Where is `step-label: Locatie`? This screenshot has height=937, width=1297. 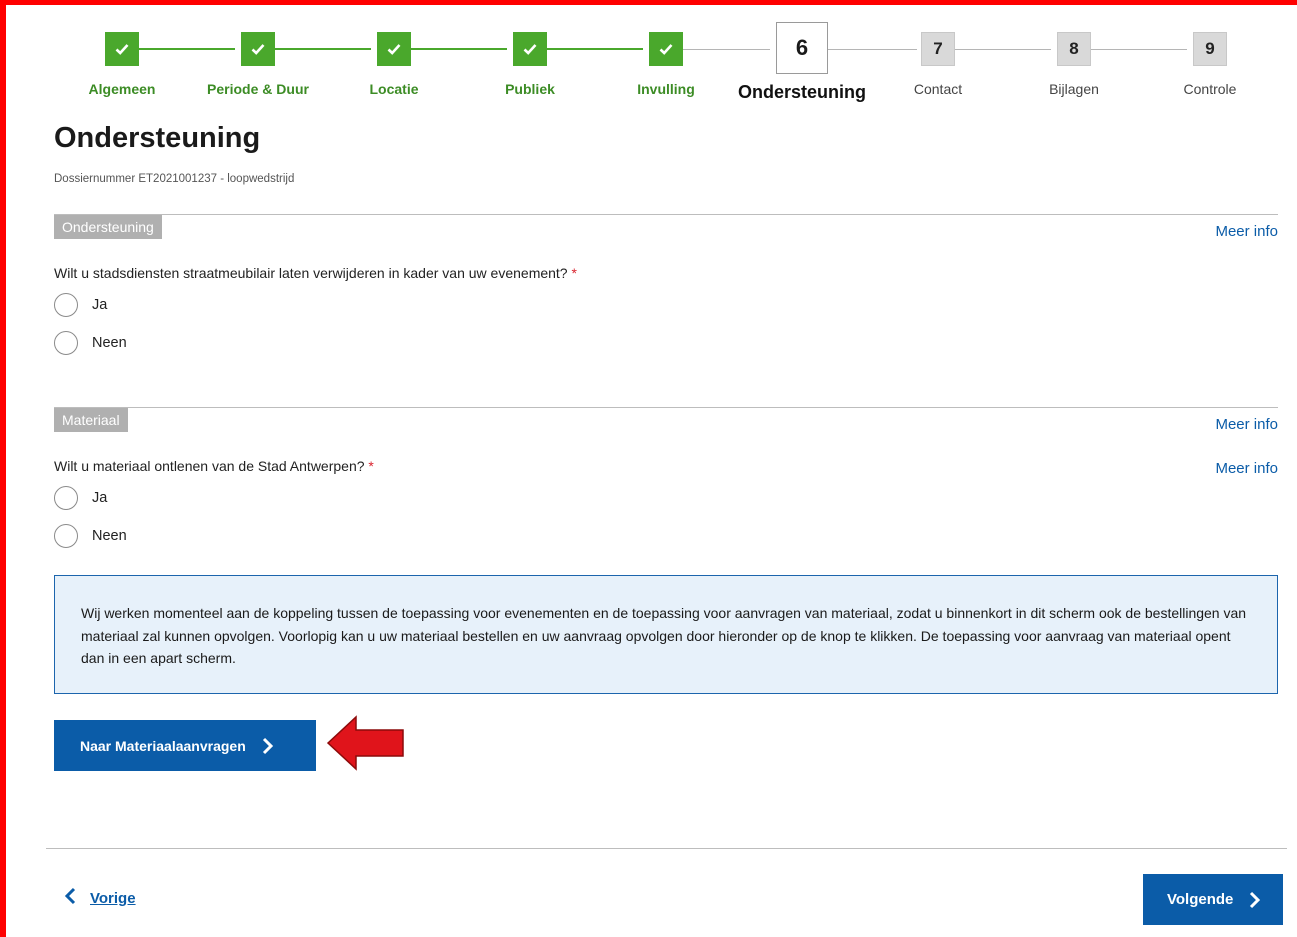
step-label: Locatie is located at coordinates (394, 89).